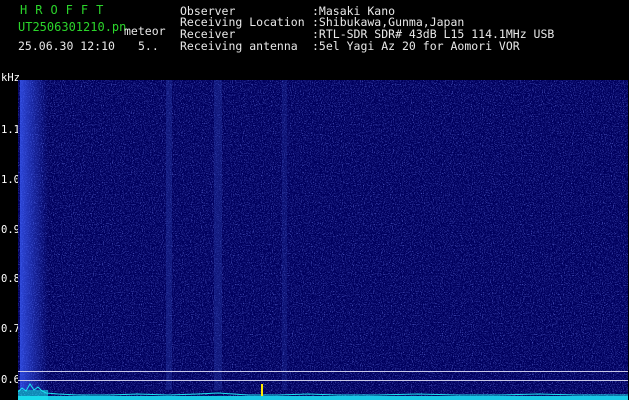 The width and height of the screenshot is (629, 400). What do you see at coordinates (72, 27) in the screenshot?
I see `file-name: UT2506301210.pn` at bounding box center [72, 27].